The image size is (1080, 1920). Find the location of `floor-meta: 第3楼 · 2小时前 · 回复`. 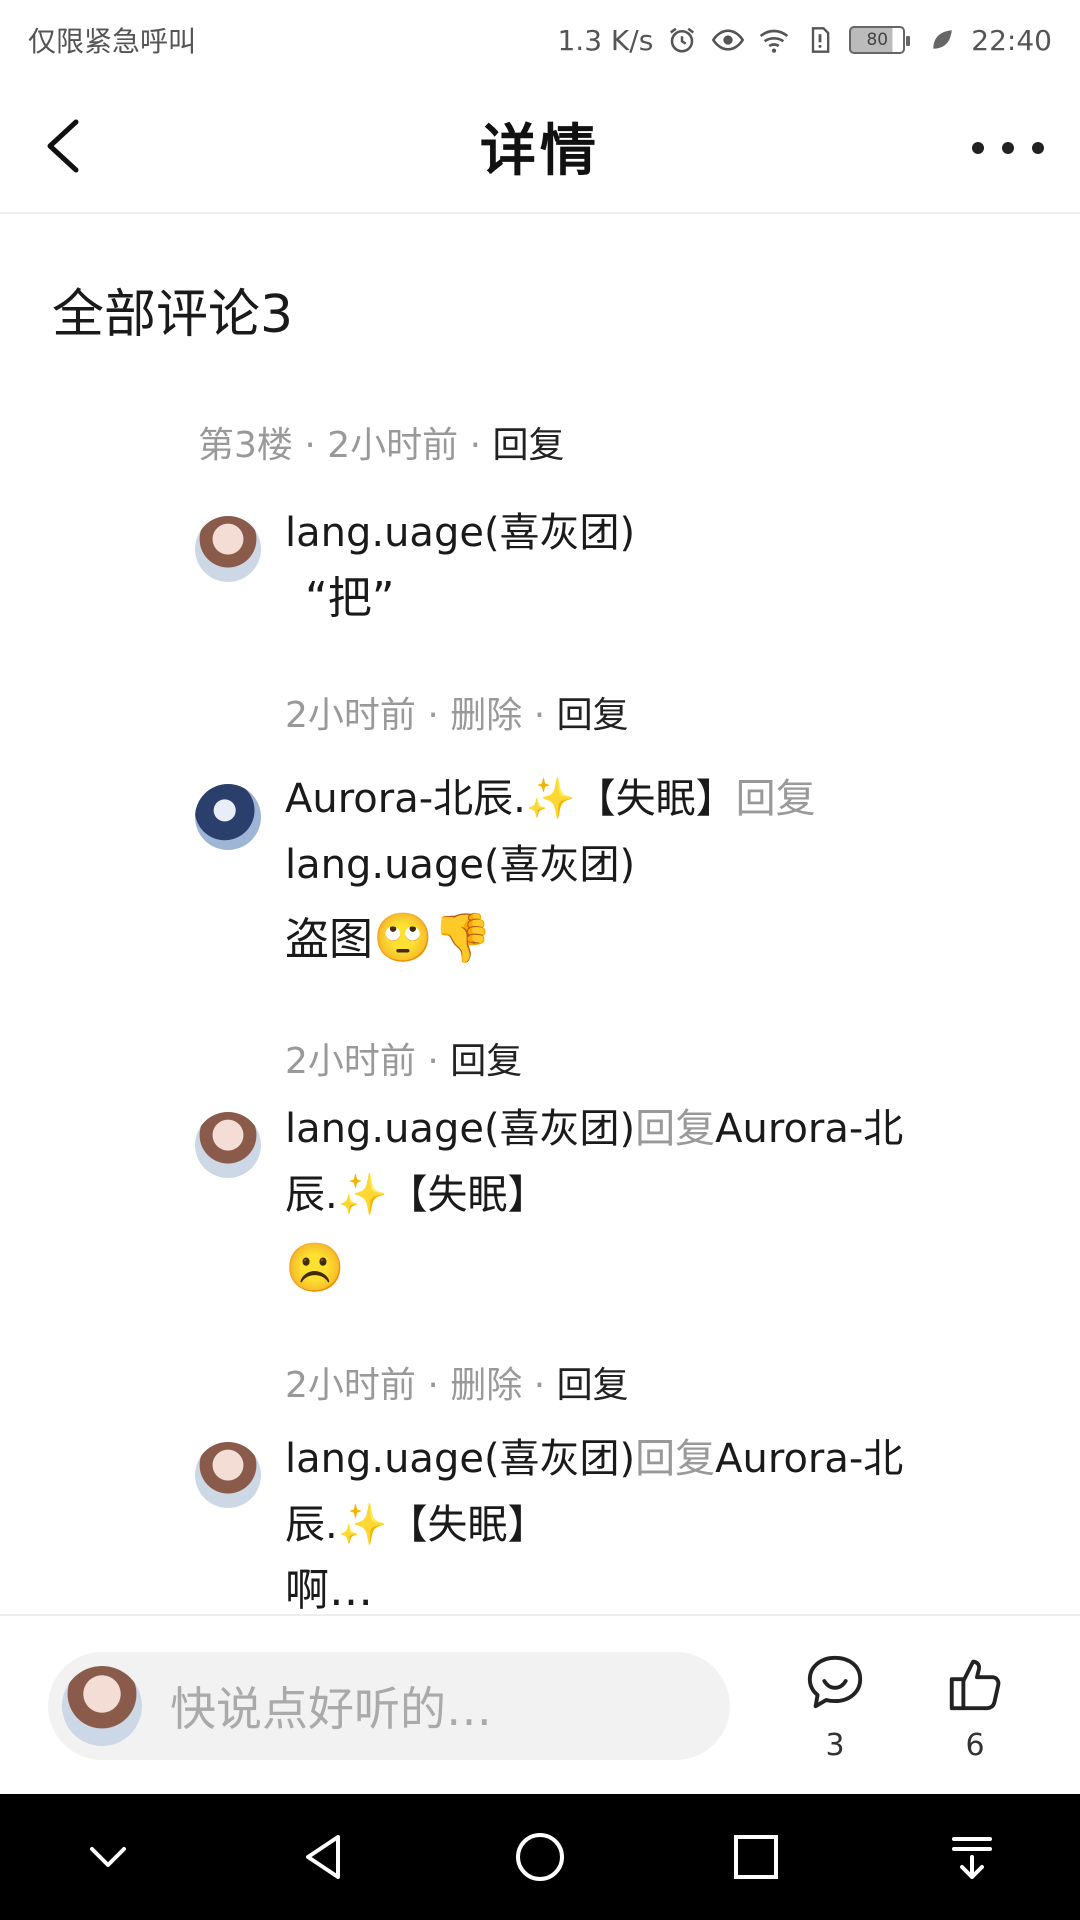

floor-meta: 第3楼 · 2小时前 · 回复 is located at coordinates (381, 445).